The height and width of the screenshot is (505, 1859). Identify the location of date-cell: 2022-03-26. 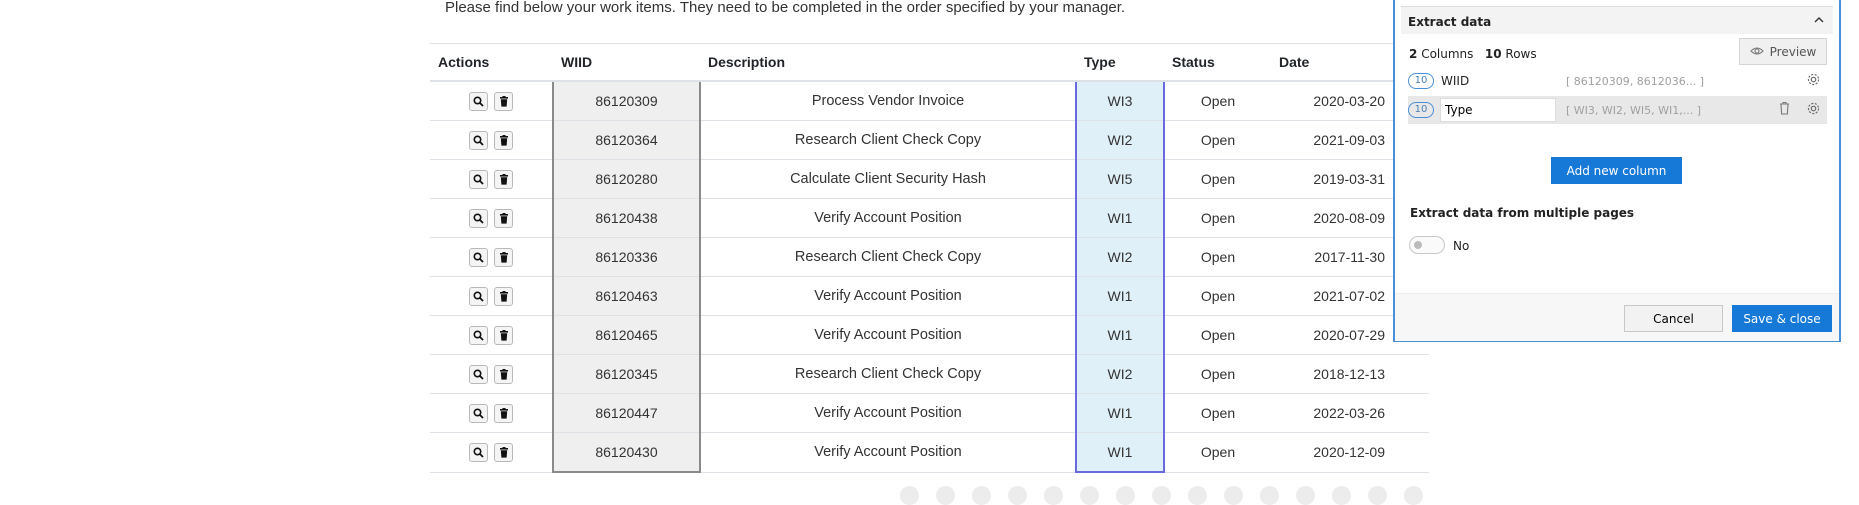
(1350, 413).